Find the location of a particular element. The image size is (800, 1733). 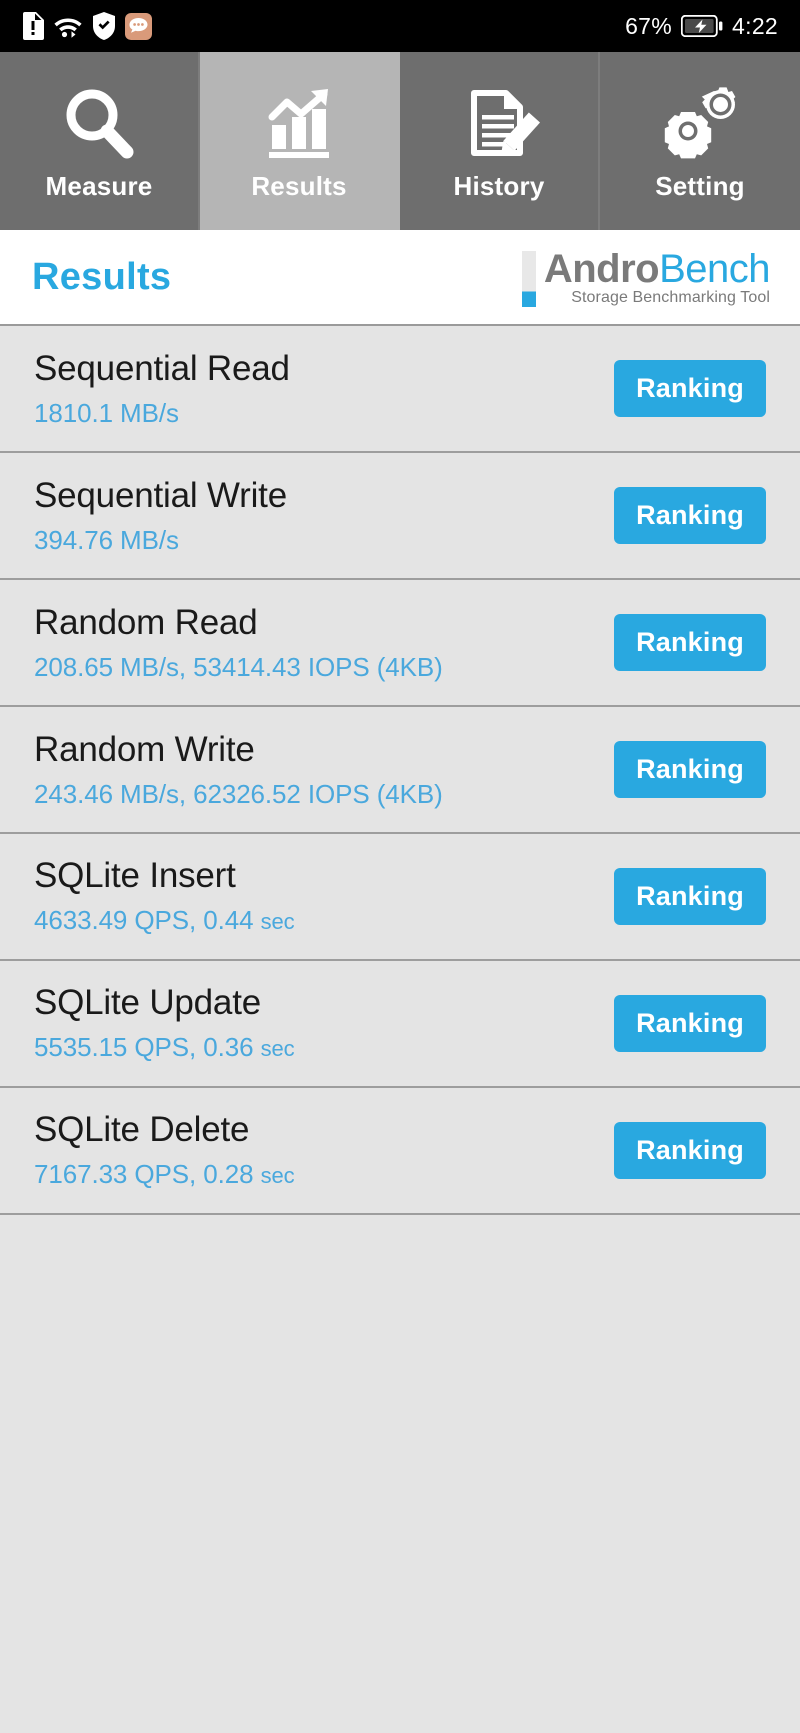

tab-measure: Measure is located at coordinates (100, 141).